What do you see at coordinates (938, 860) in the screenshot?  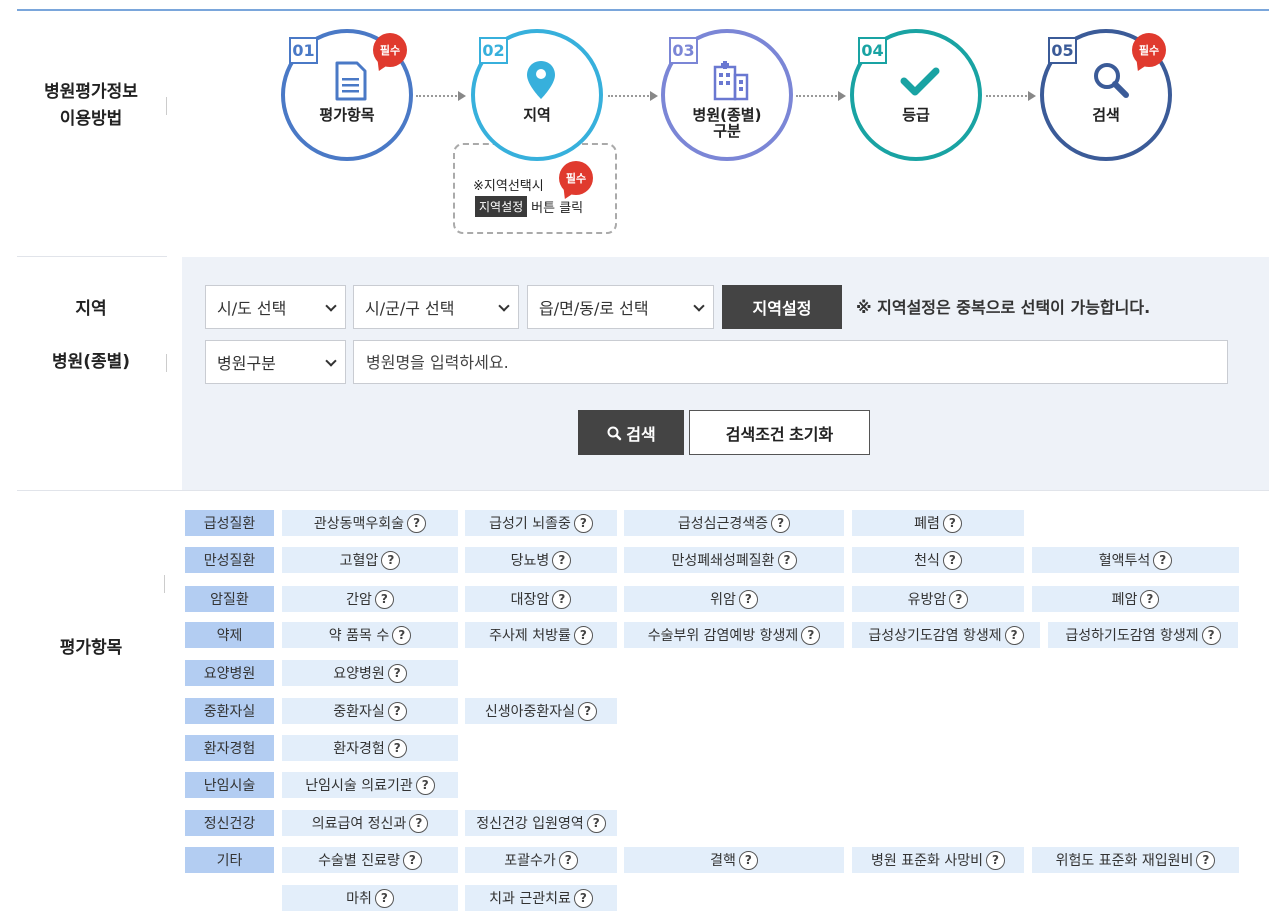 I see `eval-item: 병원 표준화 사망비?` at bounding box center [938, 860].